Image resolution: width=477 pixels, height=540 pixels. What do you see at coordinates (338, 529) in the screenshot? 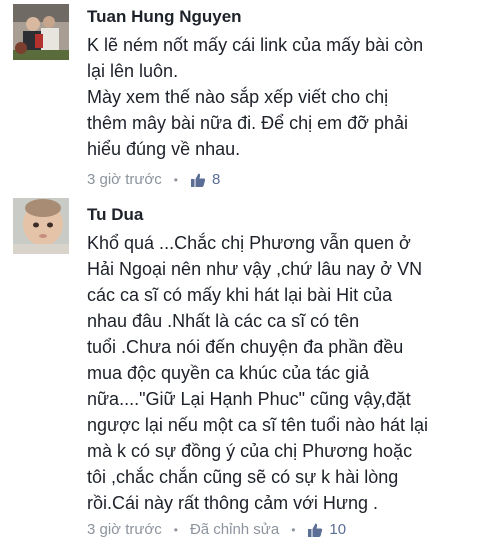
I see `like-count: 10` at bounding box center [338, 529].